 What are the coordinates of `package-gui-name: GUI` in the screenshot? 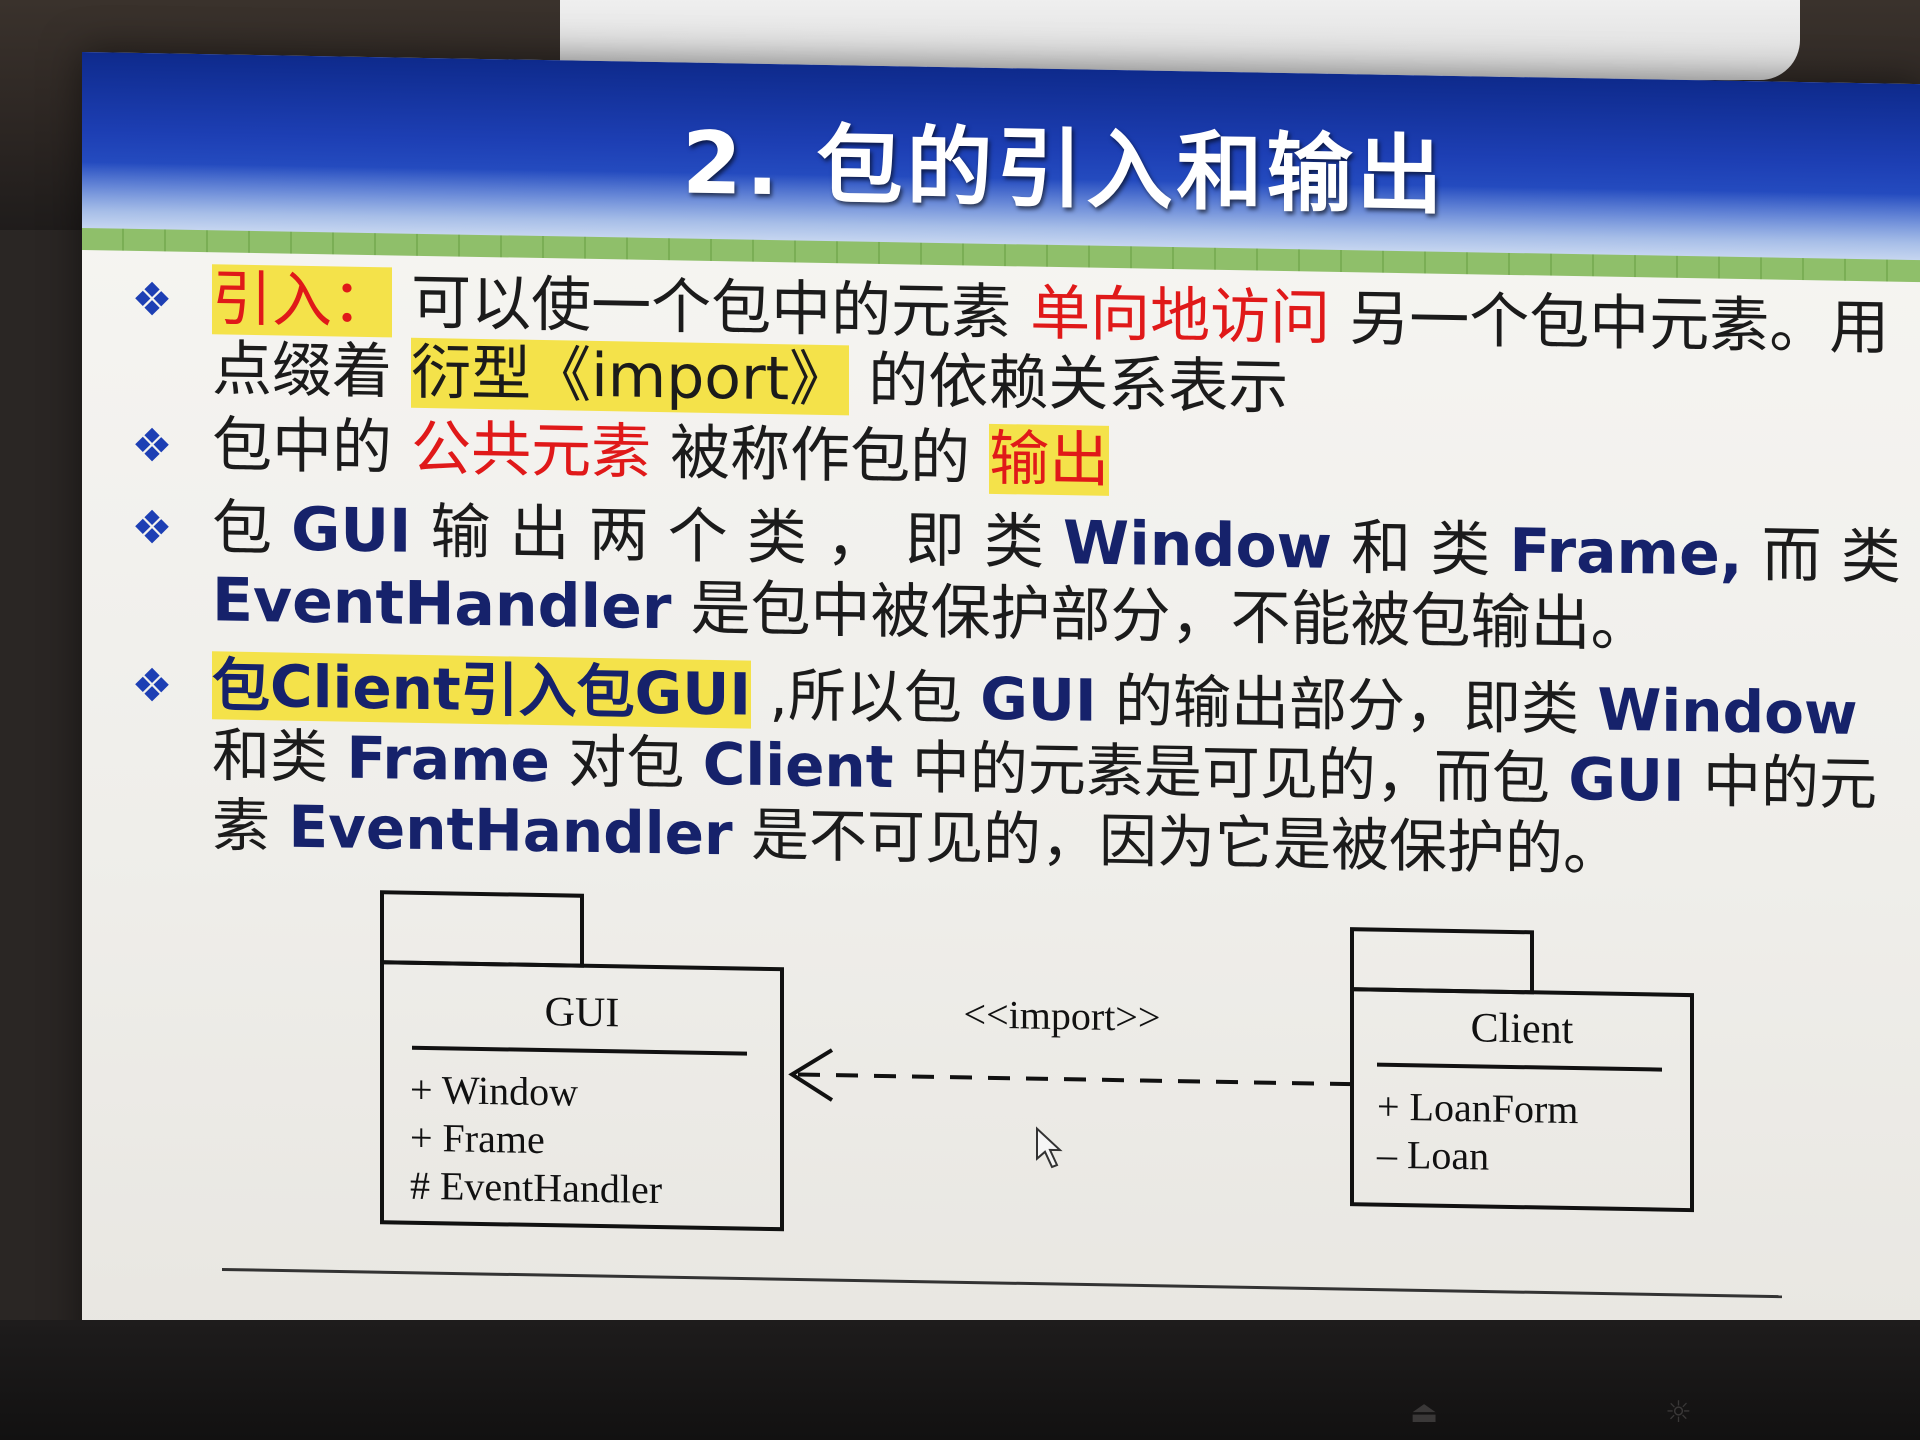 It's located at (582, 1012).